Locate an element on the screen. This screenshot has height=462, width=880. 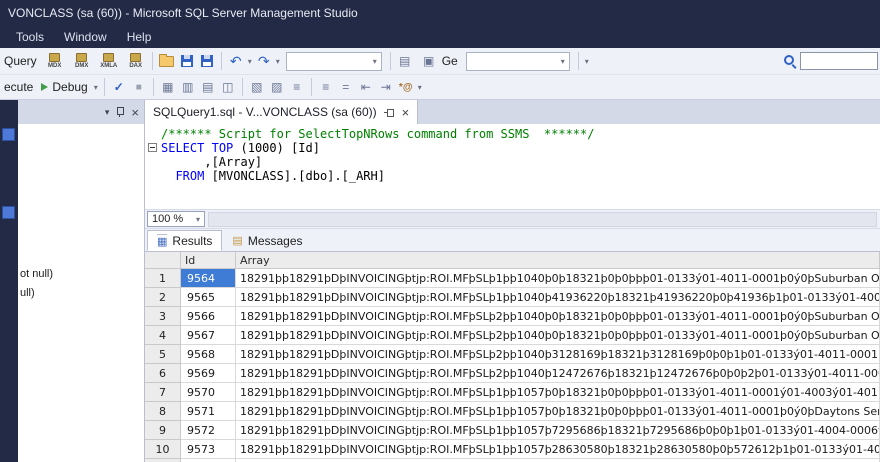
row-number: 3 is located at coordinates (163, 316).